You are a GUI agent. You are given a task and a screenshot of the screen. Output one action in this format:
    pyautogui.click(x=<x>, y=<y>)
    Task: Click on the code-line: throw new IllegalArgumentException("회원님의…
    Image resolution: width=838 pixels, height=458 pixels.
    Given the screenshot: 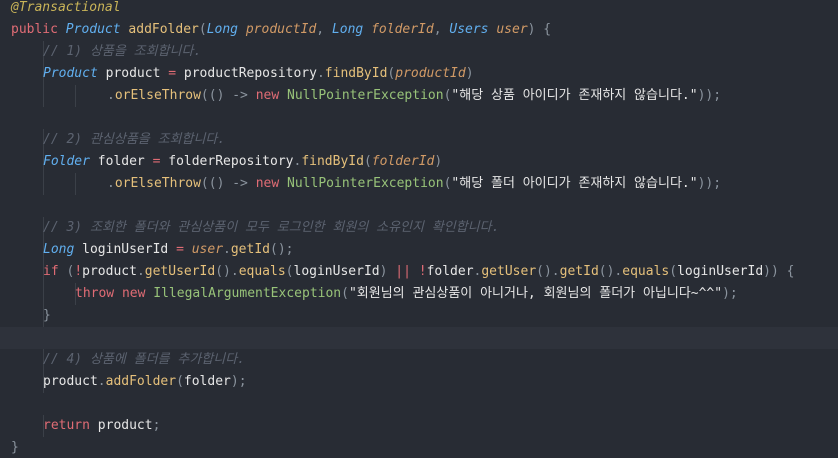 What is the action you would take?
    pyautogui.click(x=419, y=294)
    